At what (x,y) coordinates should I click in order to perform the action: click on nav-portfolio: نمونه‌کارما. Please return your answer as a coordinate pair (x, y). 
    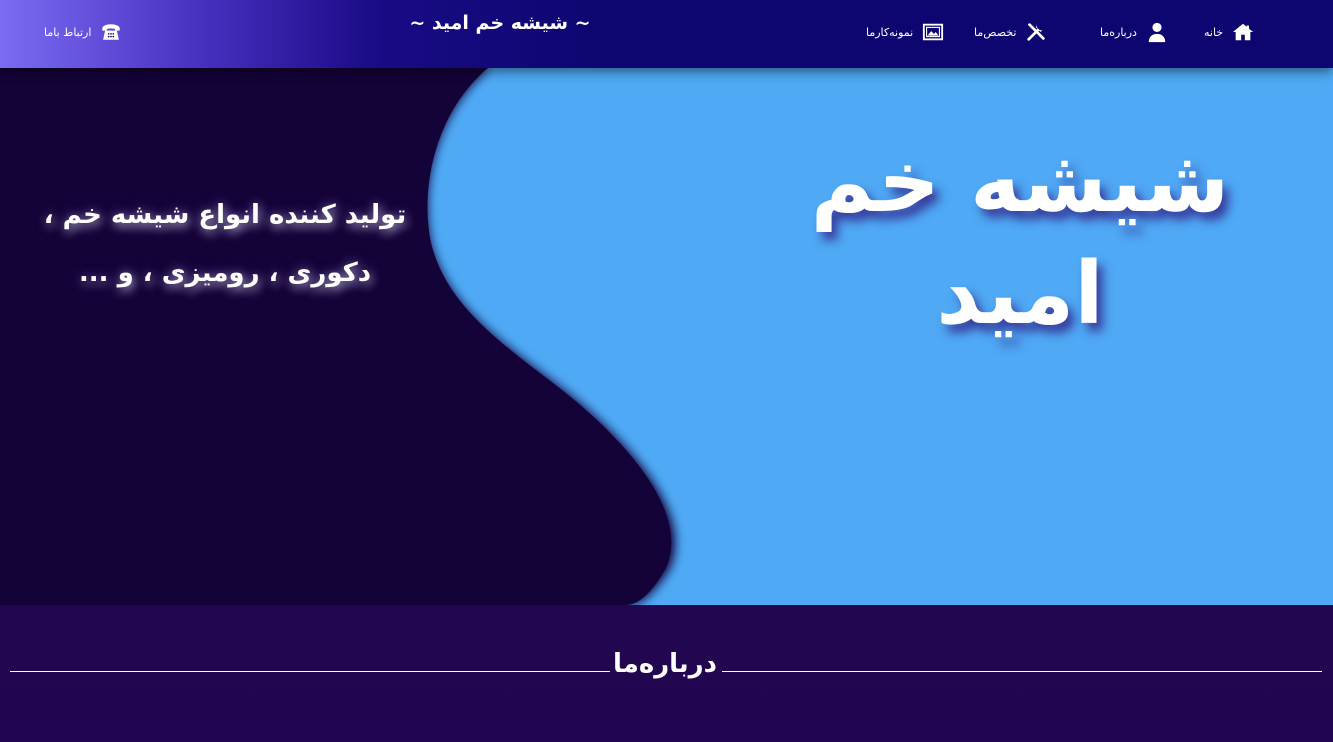
    Looking at the image, I should click on (905, 32).